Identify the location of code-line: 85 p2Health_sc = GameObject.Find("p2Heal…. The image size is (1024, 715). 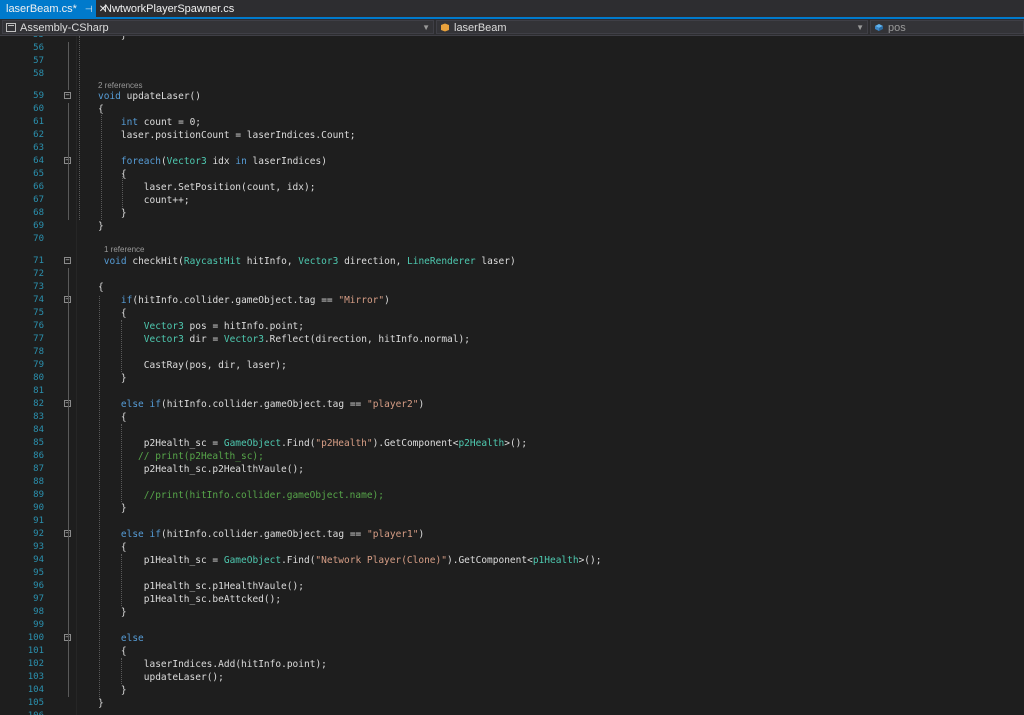
(512, 443).